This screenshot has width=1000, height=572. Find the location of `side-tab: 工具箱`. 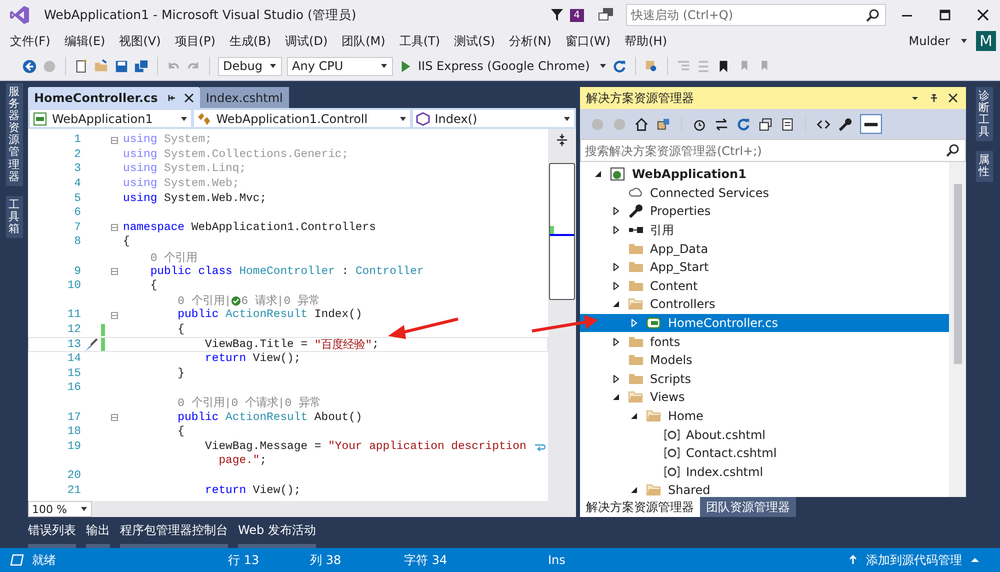

side-tab: 工具箱 is located at coordinates (14, 217).